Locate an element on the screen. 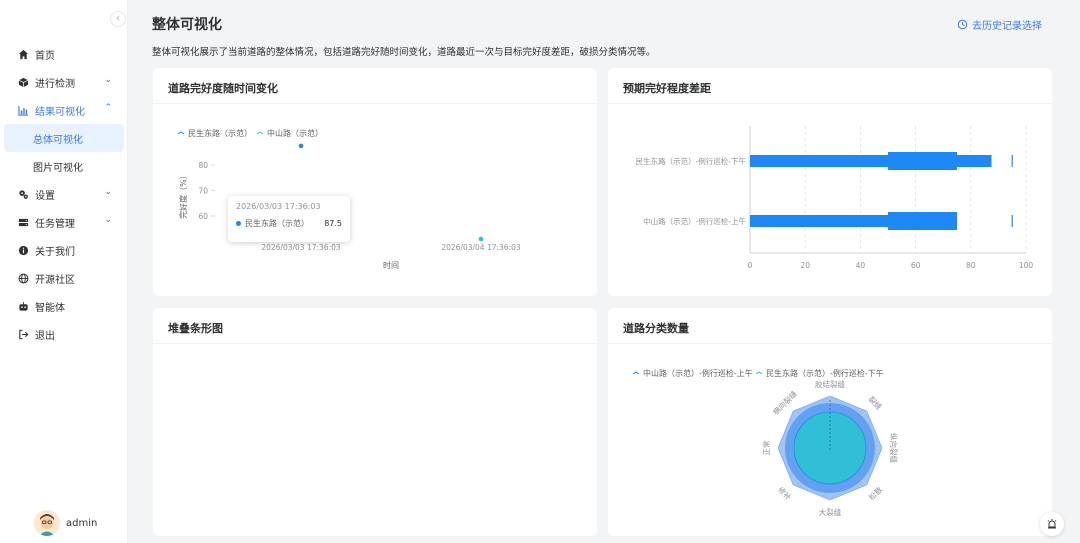 This screenshot has width=1080, height=543. sidebar-item-agent: 智能体 is located at coordinates (64, 306).